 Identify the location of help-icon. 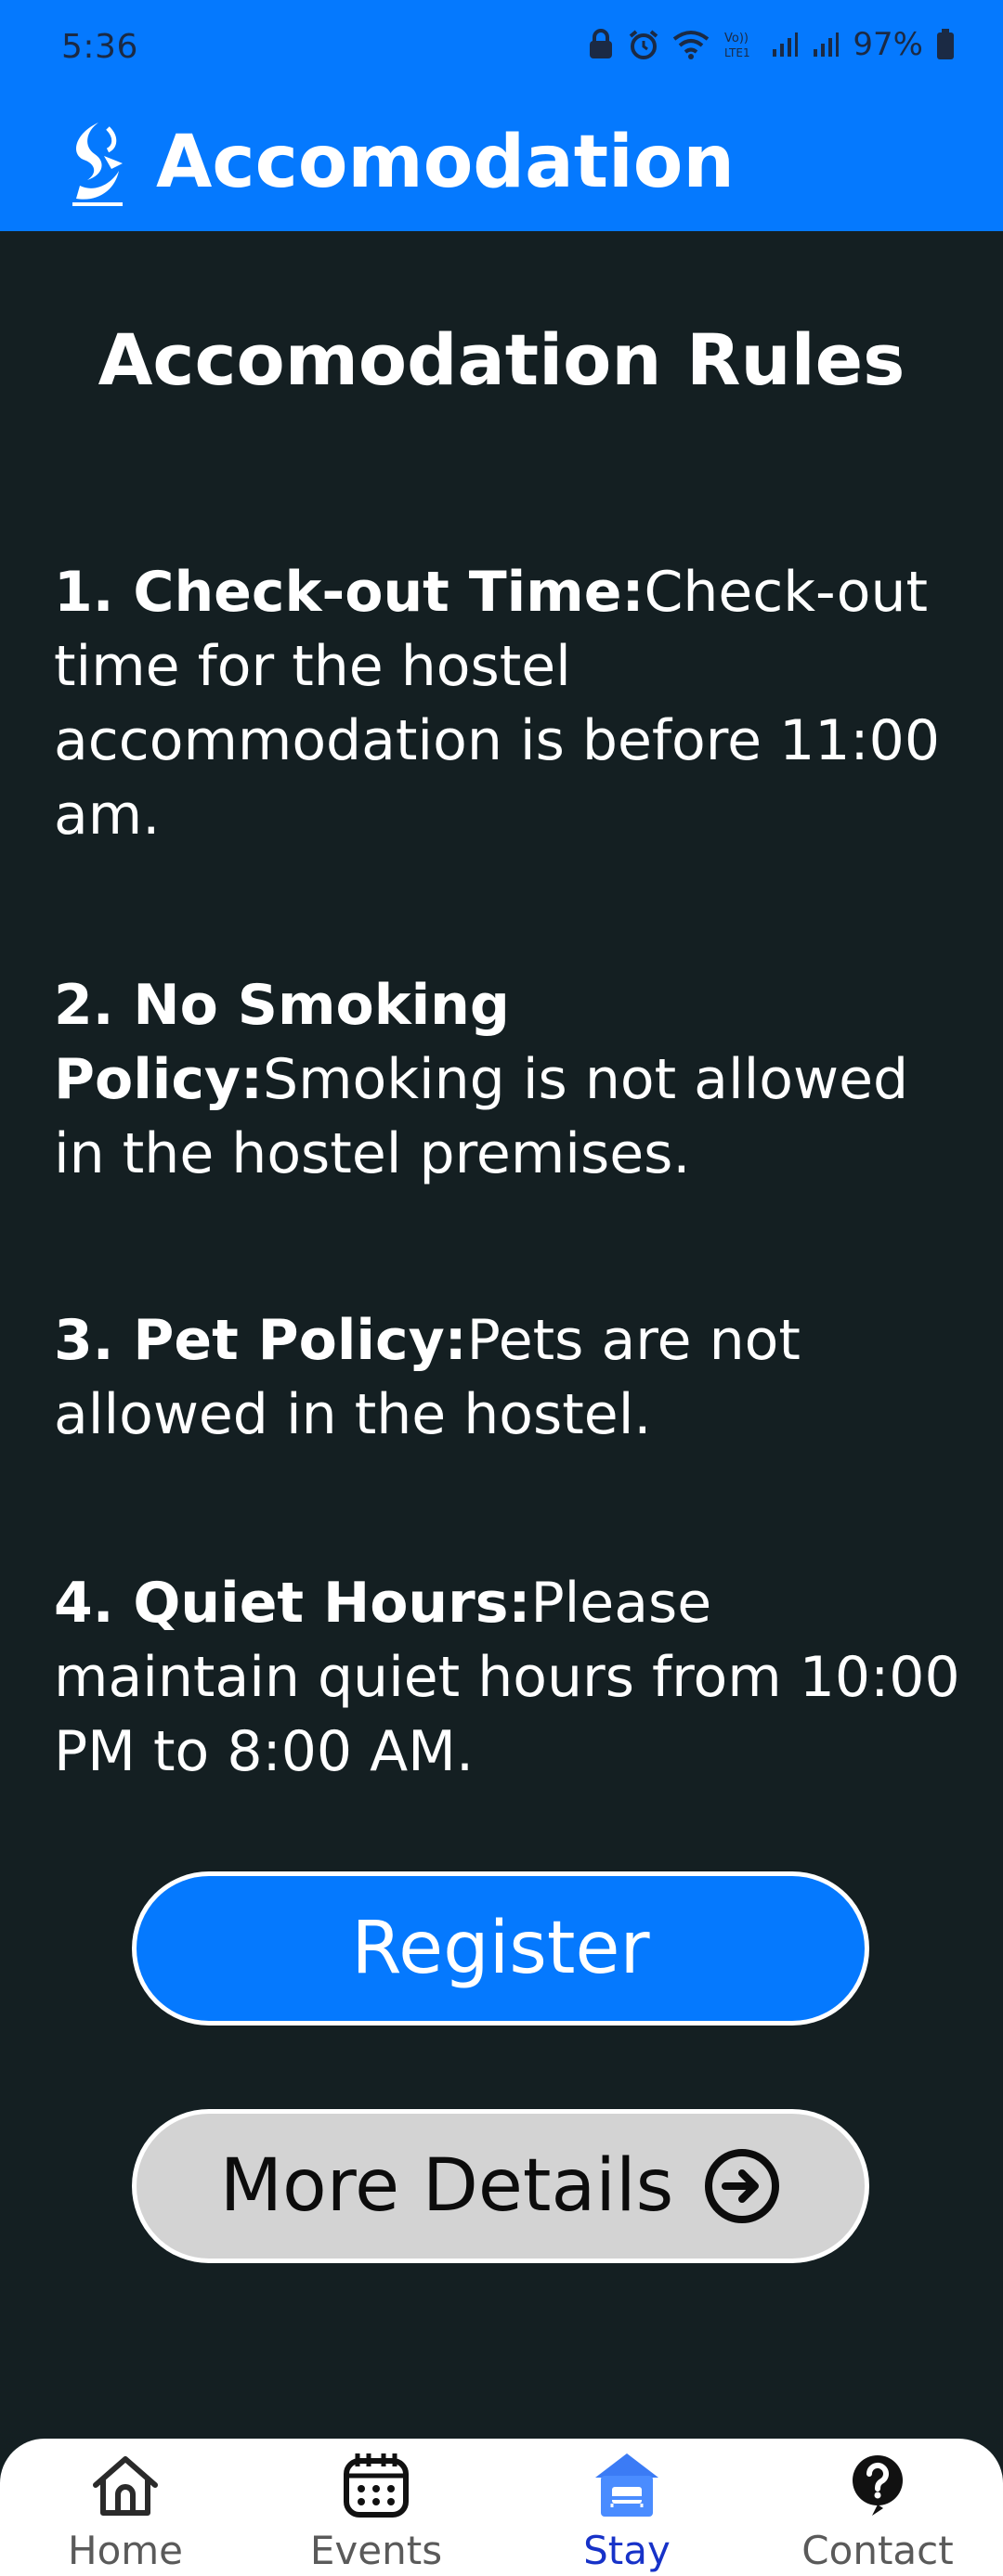
(877, 2485).